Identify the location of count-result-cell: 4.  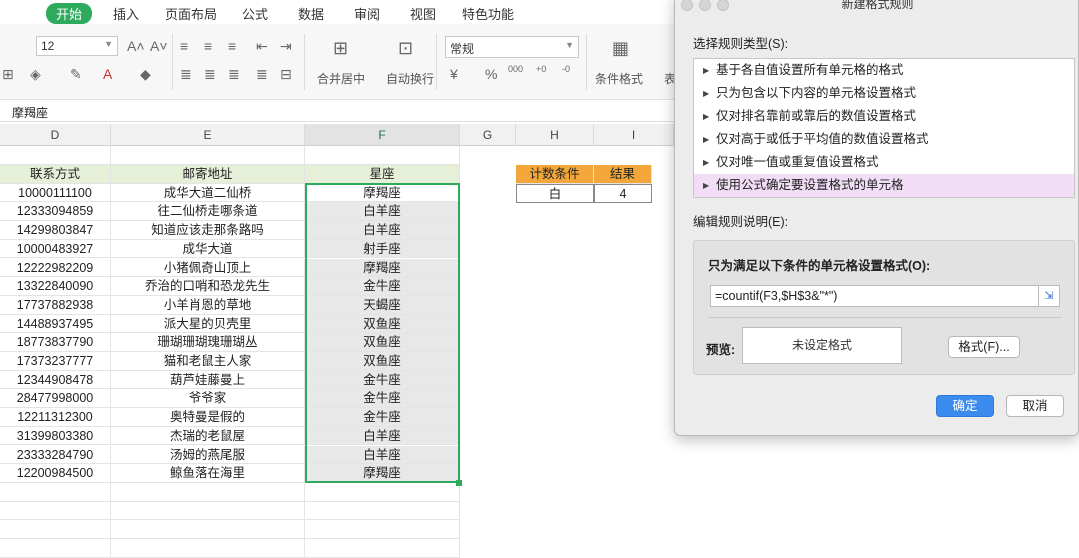
(623, 193).